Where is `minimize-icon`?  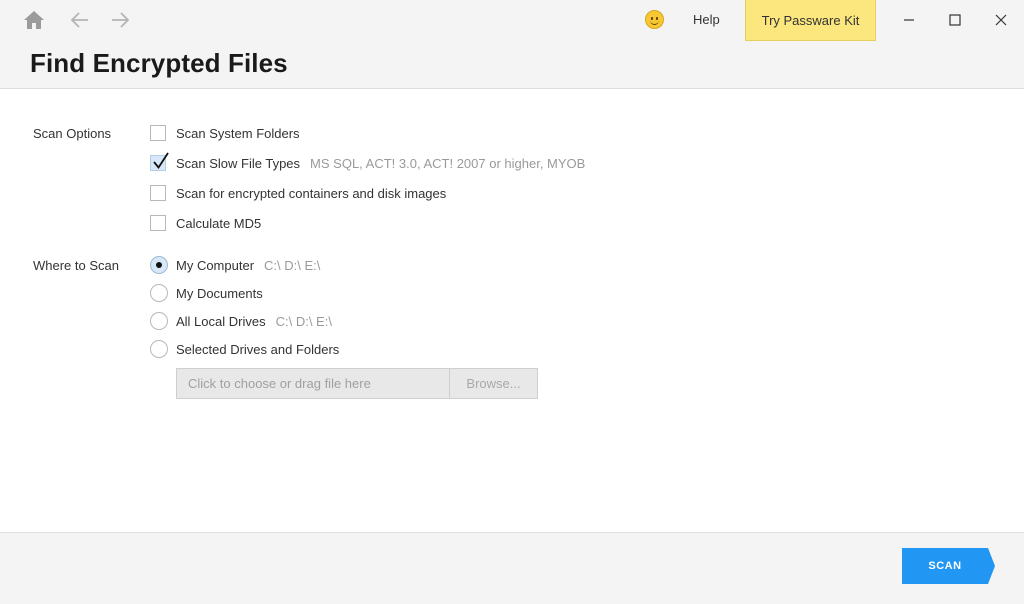
minimize-icon is located at coordinates (909, 20).